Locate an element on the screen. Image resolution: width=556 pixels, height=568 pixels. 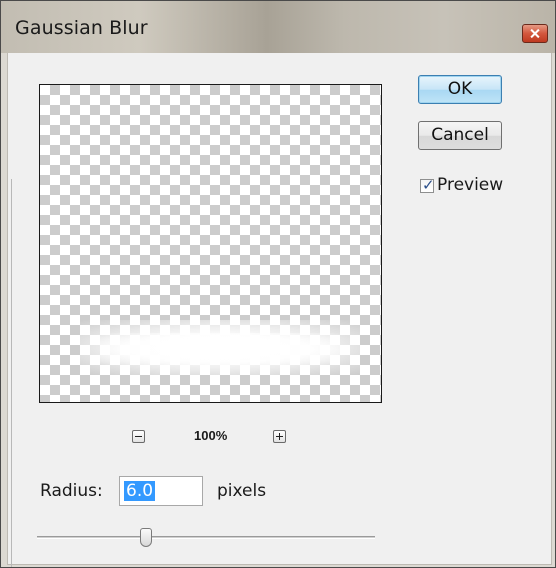
cancel-button: Cancel is located at coordinates (460, 135).